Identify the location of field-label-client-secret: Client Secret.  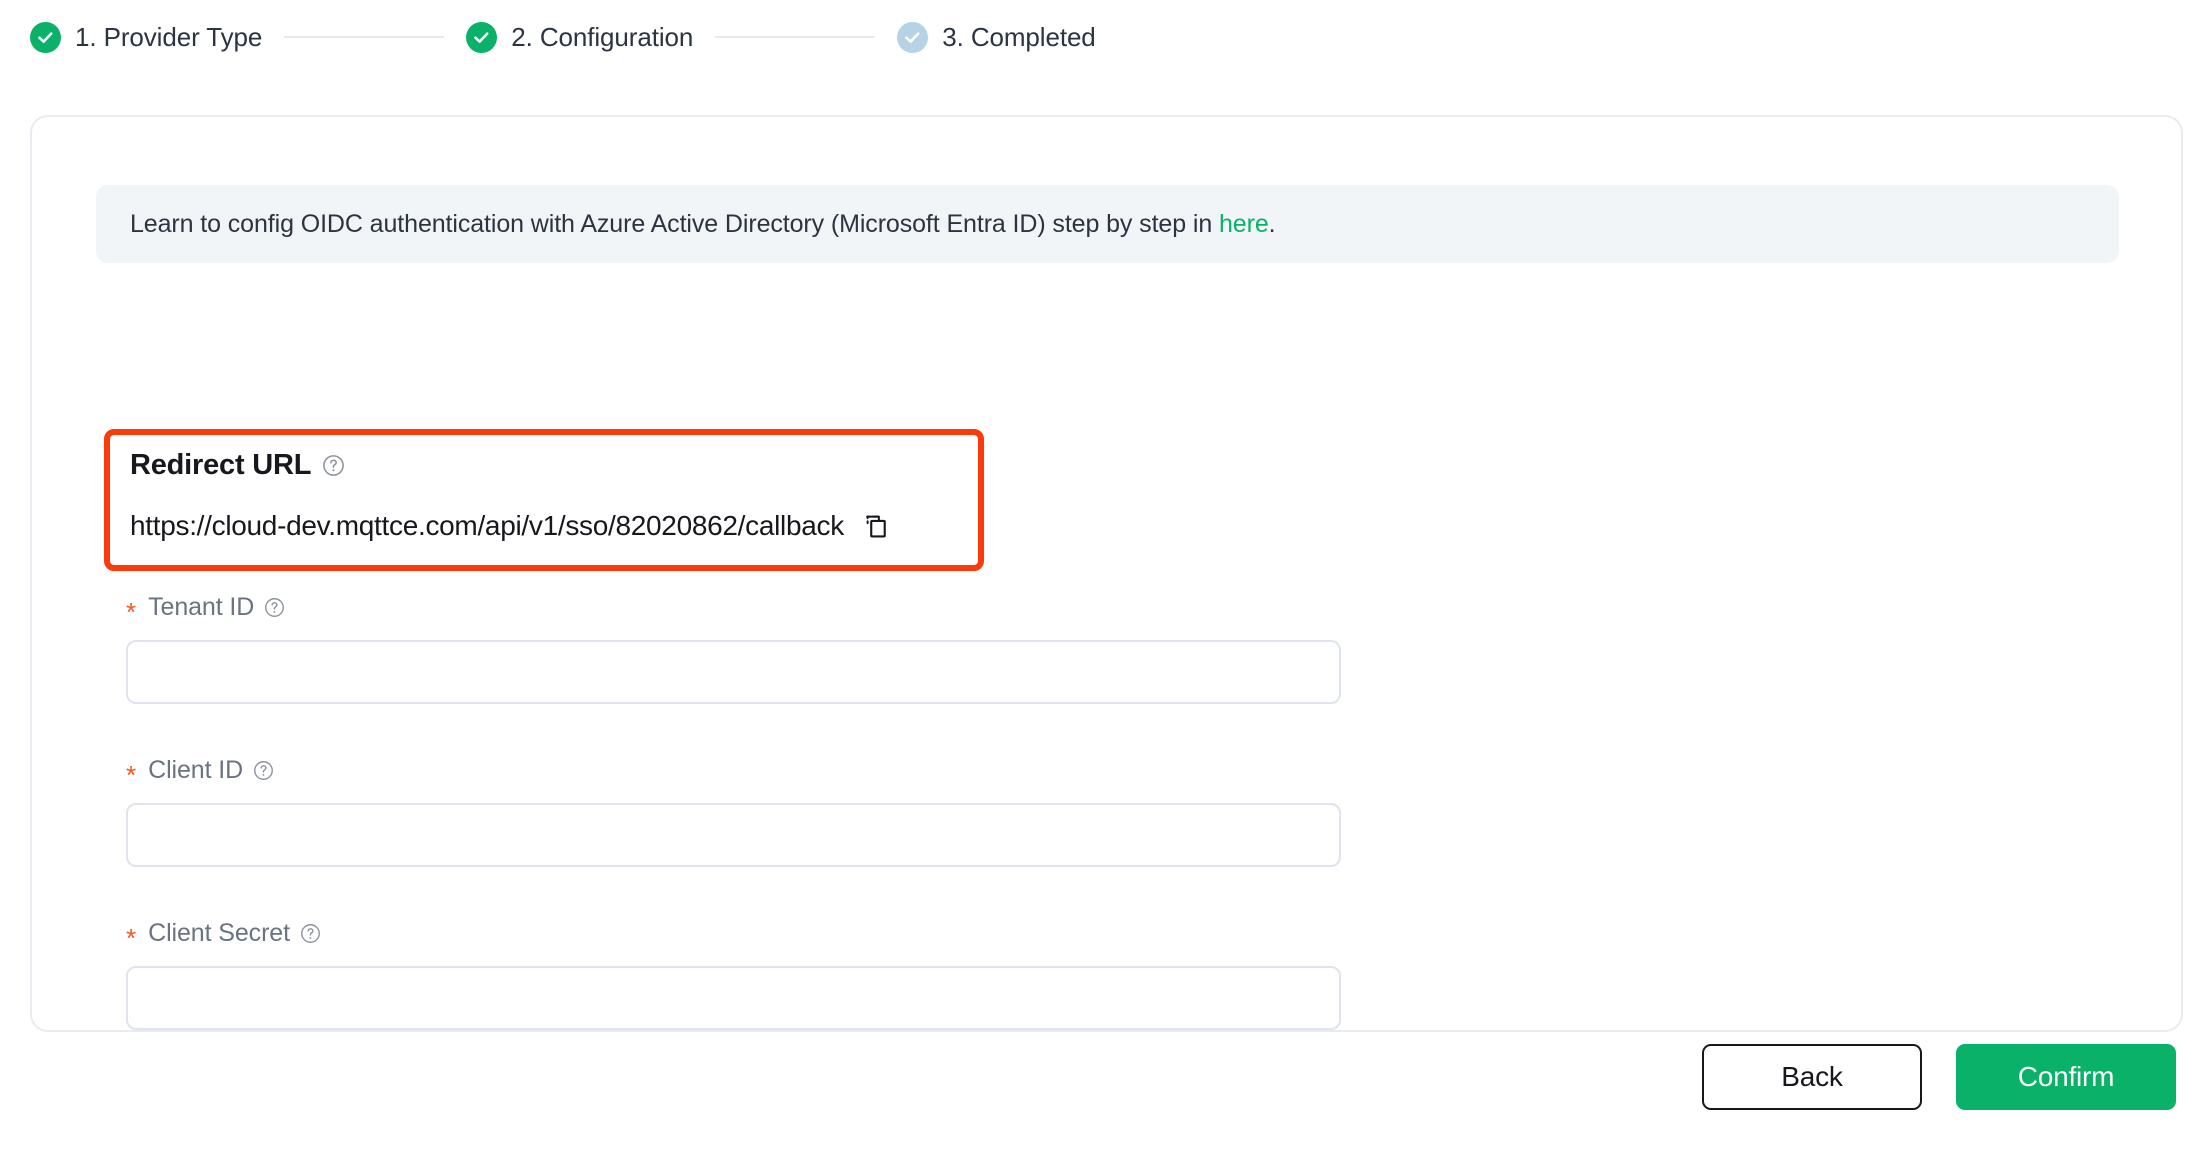
(219, 932).